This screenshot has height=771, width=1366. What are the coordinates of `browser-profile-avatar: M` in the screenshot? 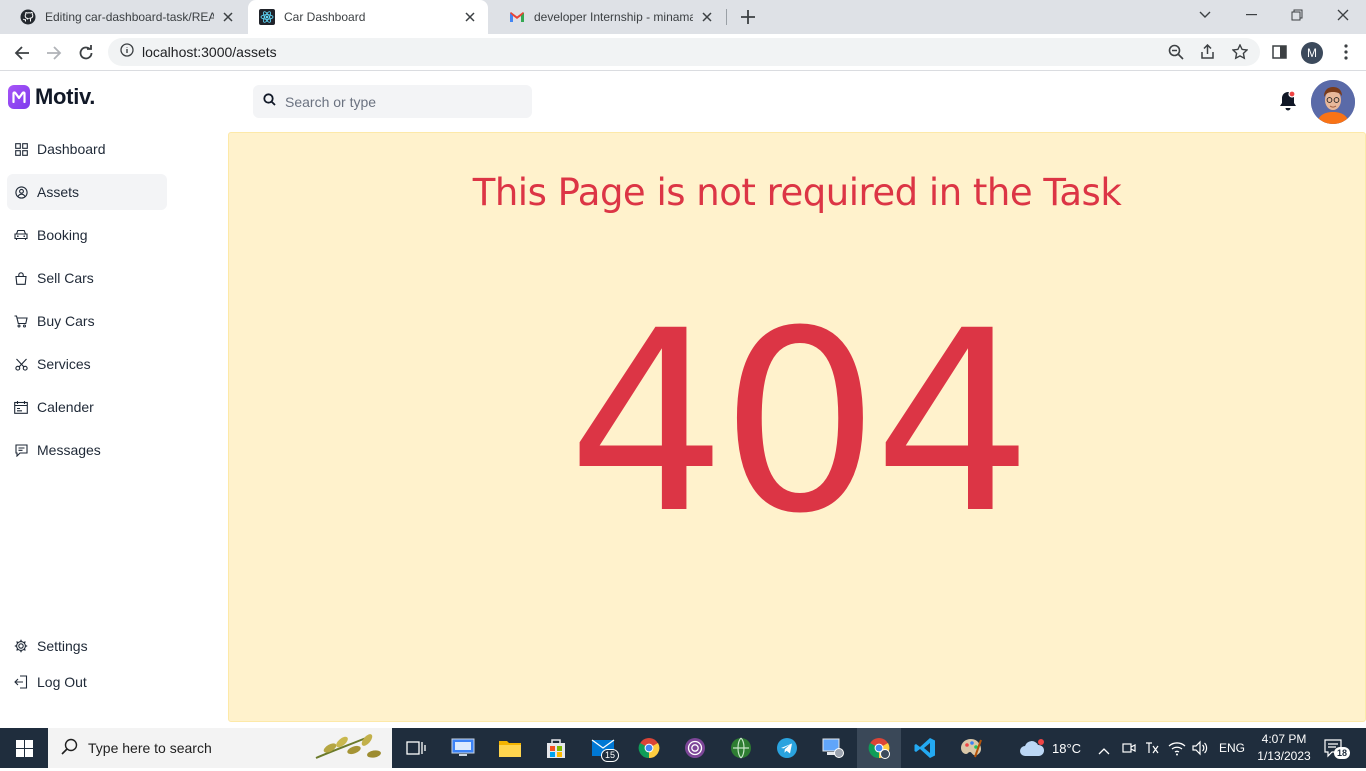 It's located at (1312, 53).